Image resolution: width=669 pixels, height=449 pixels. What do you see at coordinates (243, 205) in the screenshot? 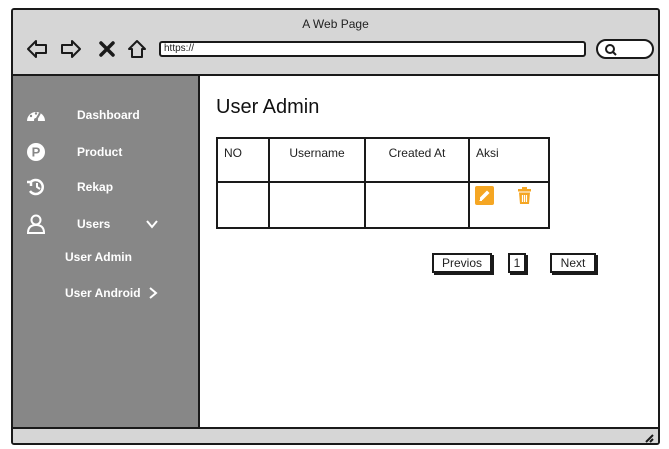
I see `cell-no` at bounding box center [243, 205].